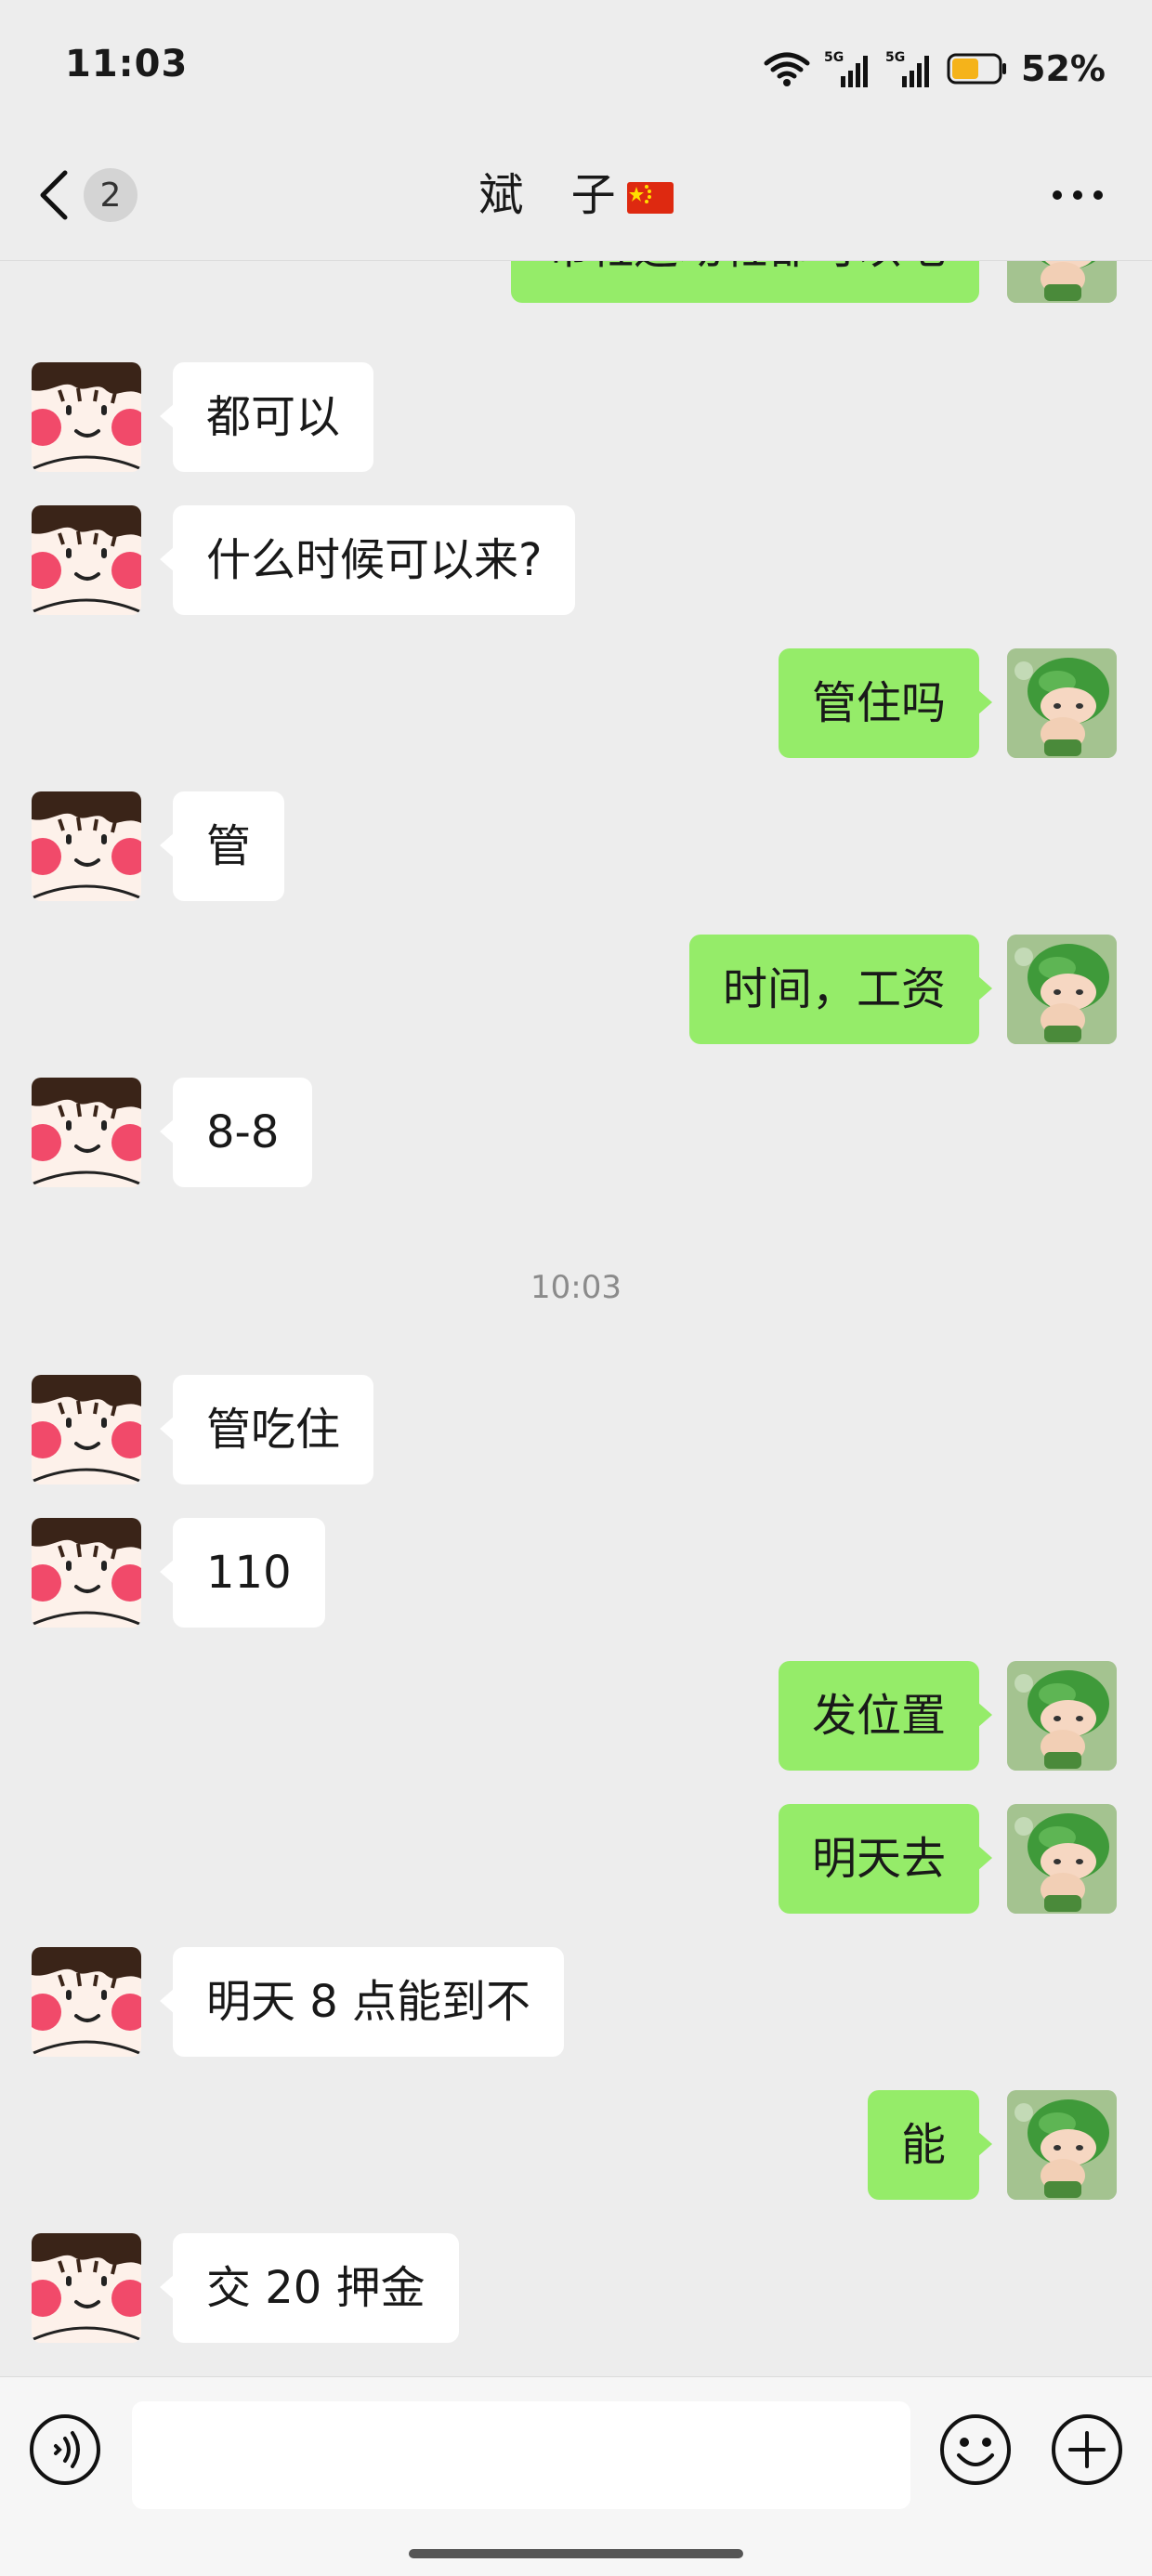 The height and width of the screenshot is (2576, 1152). Describe the element at coordinates (367, 560) in the screenshot. I see `message-bubble-received: 什么时候可以来?` at that location.